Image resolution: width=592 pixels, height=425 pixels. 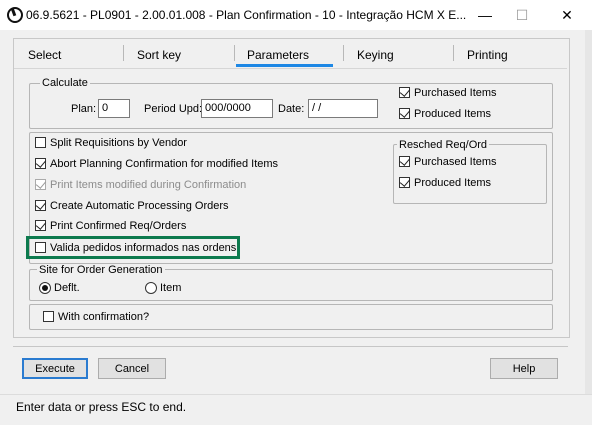 I want to click on create-processing-orders-checkbox, so click(x=40, y=204).